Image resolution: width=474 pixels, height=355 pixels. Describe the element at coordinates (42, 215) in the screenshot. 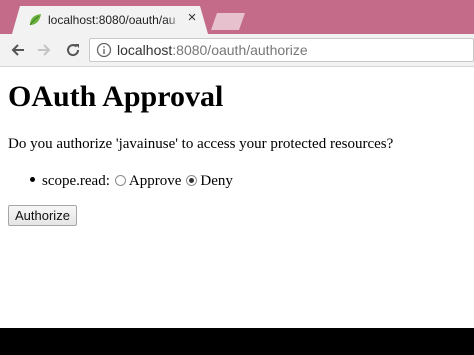

I see `authorize-button: Authorize` at that location.